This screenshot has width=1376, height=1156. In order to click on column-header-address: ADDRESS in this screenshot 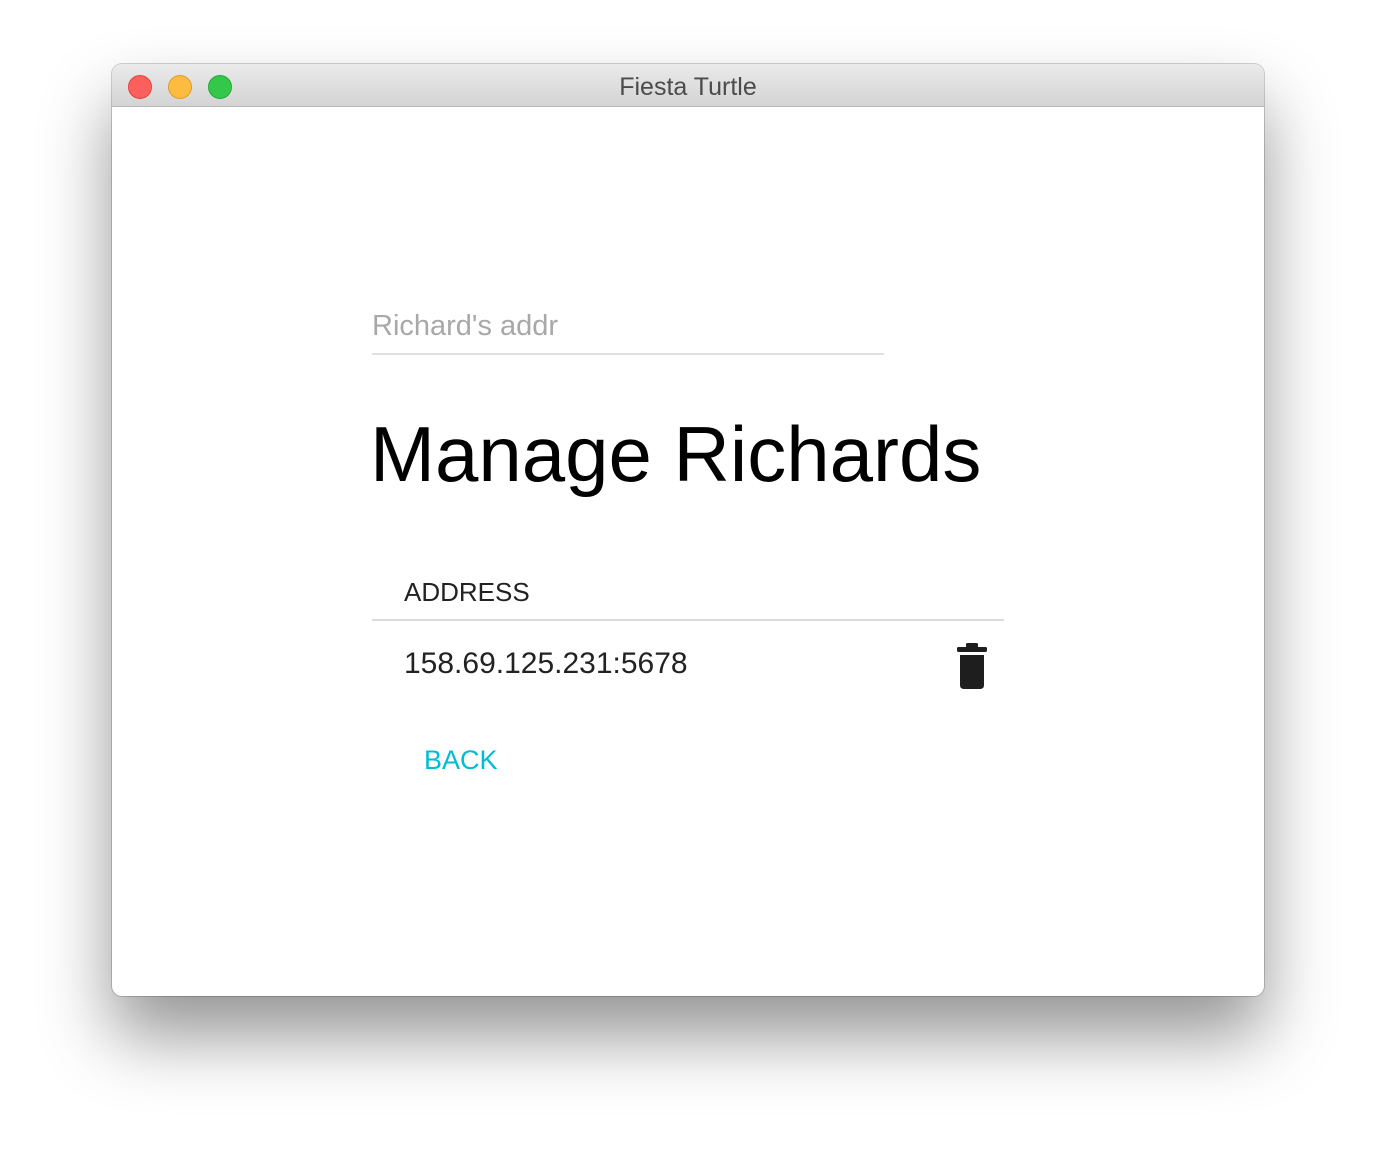, I will do `click(467, 592)`.